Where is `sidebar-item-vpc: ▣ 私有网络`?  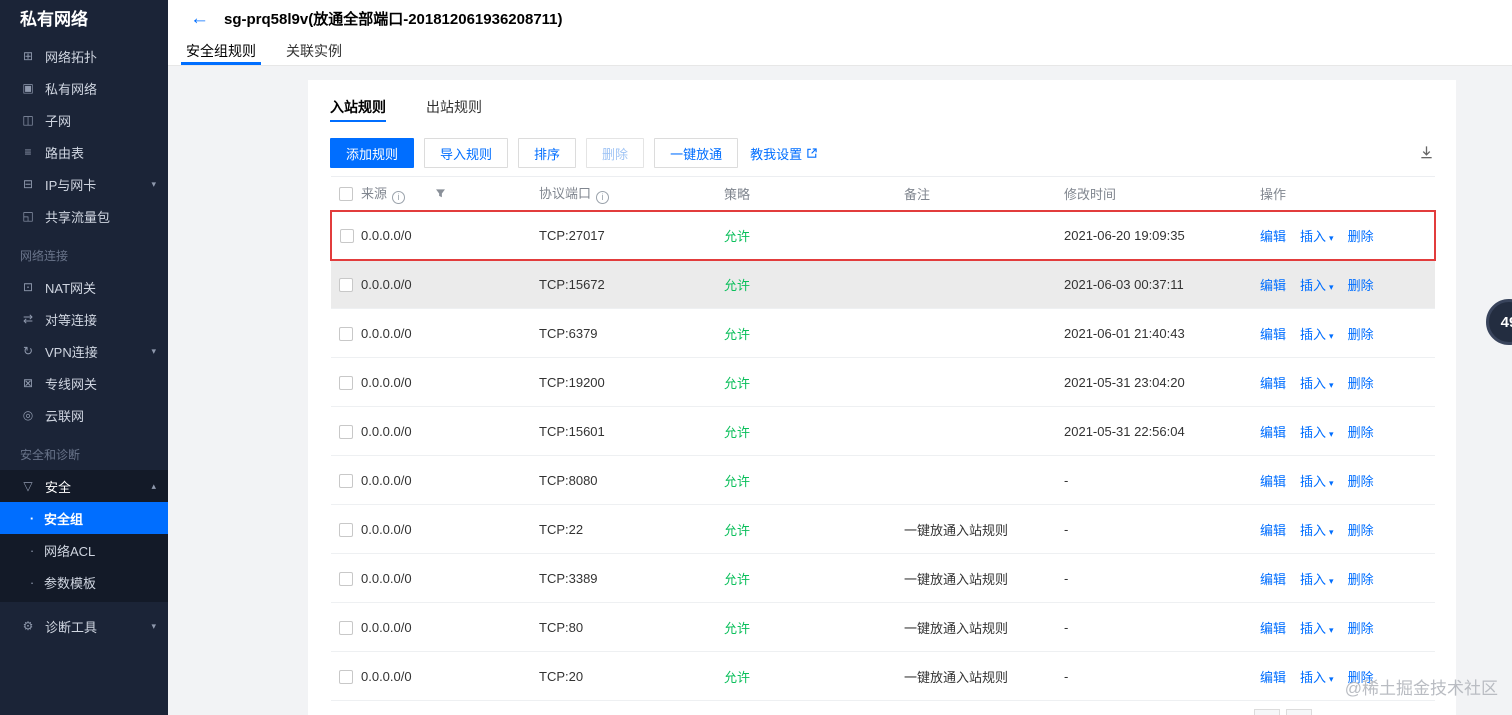
sidebar-item-vpc: ▣ 私有网络 is located at coordinates (84, 88).